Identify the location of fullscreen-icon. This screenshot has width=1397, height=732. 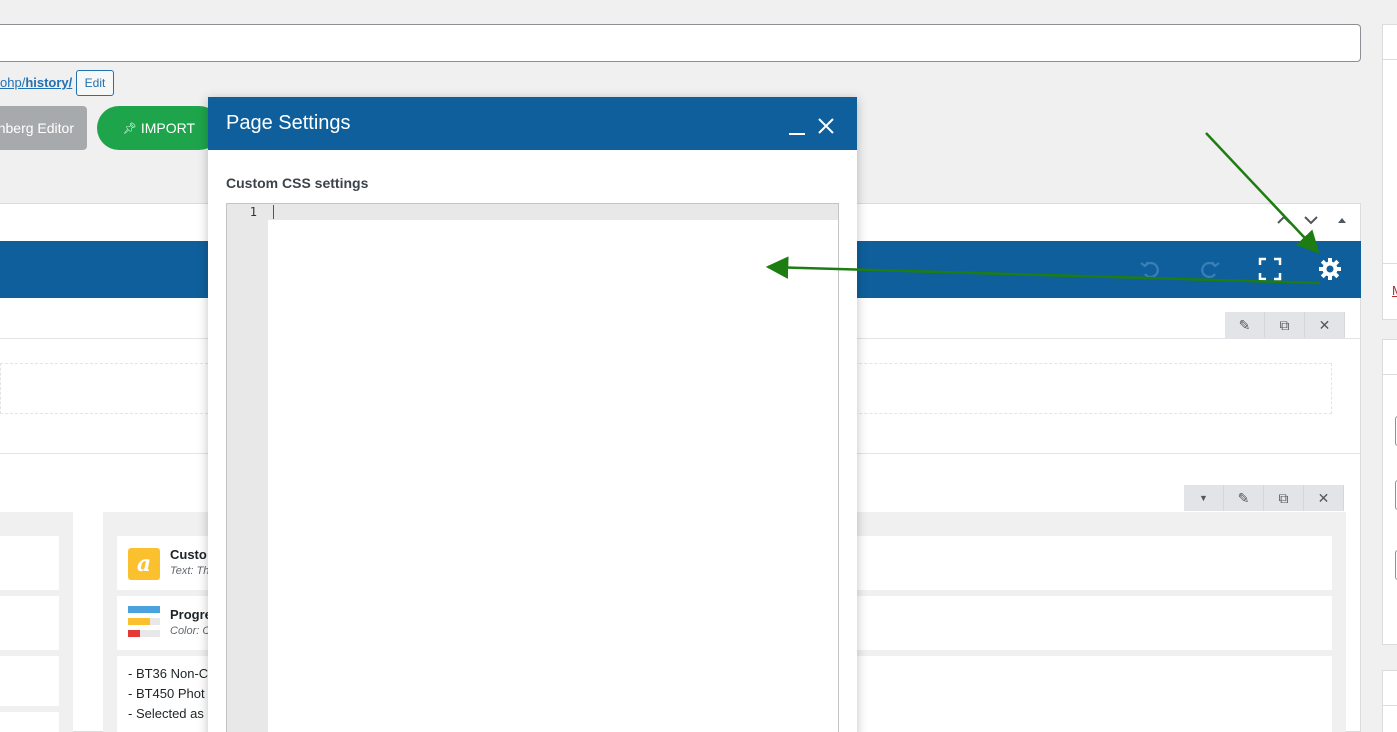
(1270, 269).